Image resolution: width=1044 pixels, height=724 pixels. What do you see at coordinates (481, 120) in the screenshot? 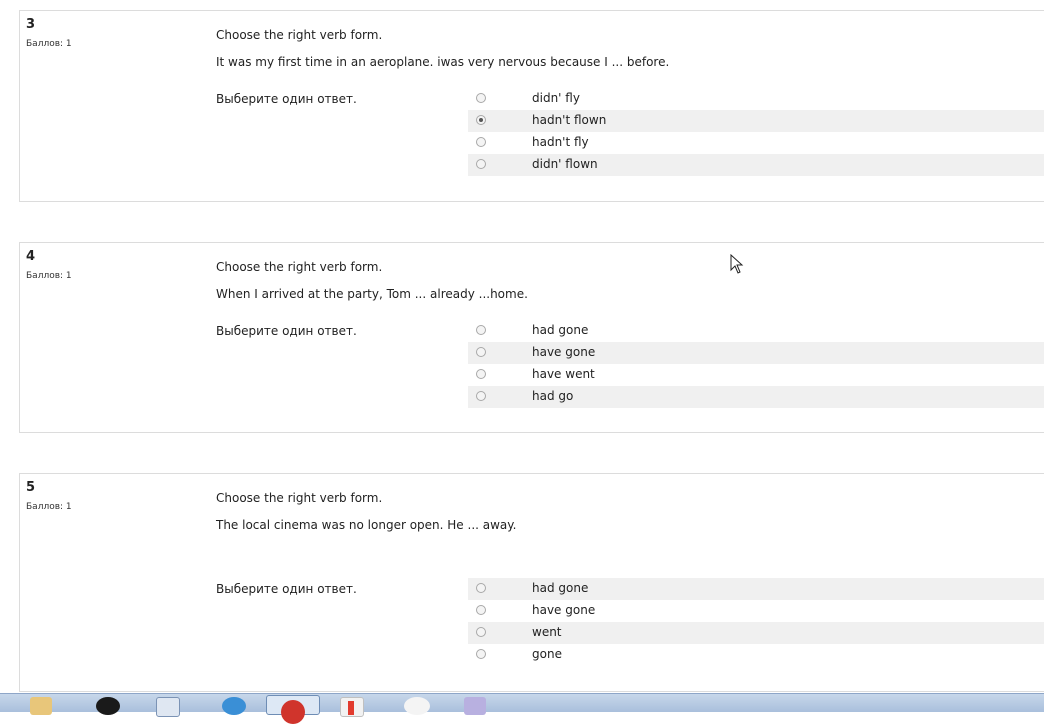
I see `radio-button-selected` at bounding box center [481, 120].